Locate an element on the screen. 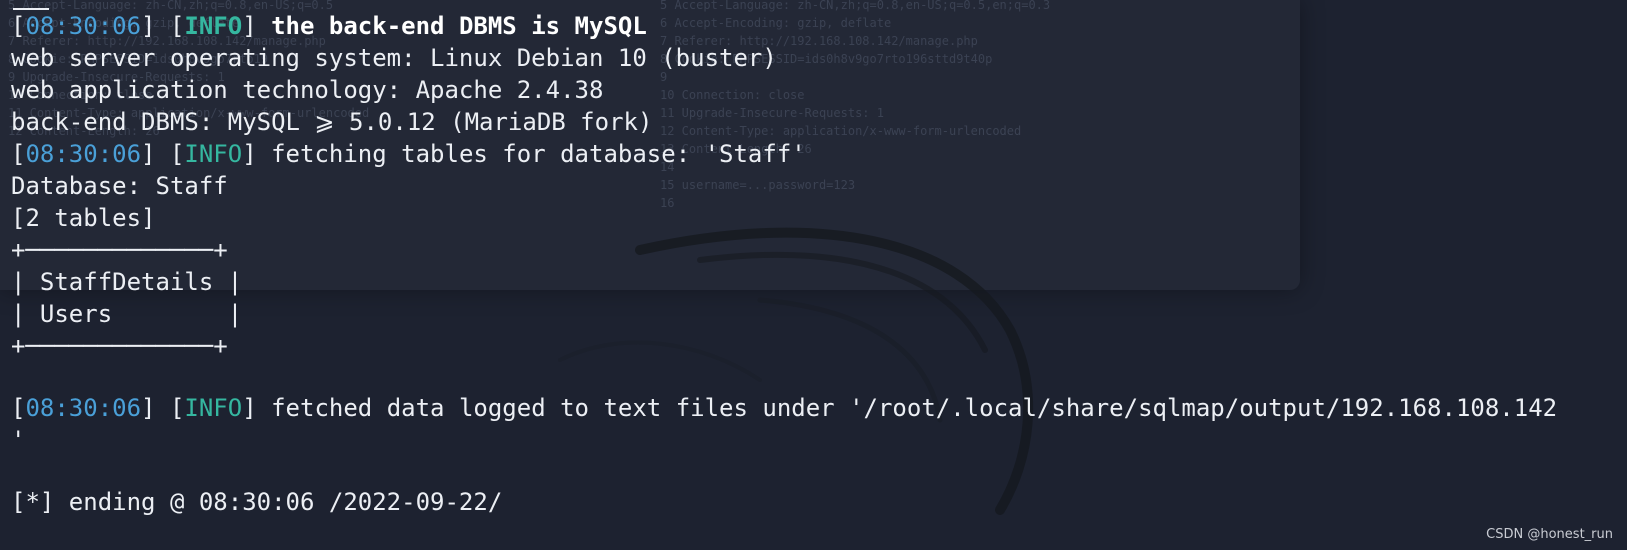 The image size is (1627, 550). output-ending-line: [*] ending @ 08:30:06 /2022-09-22/ is located at coordinates (257, 502).